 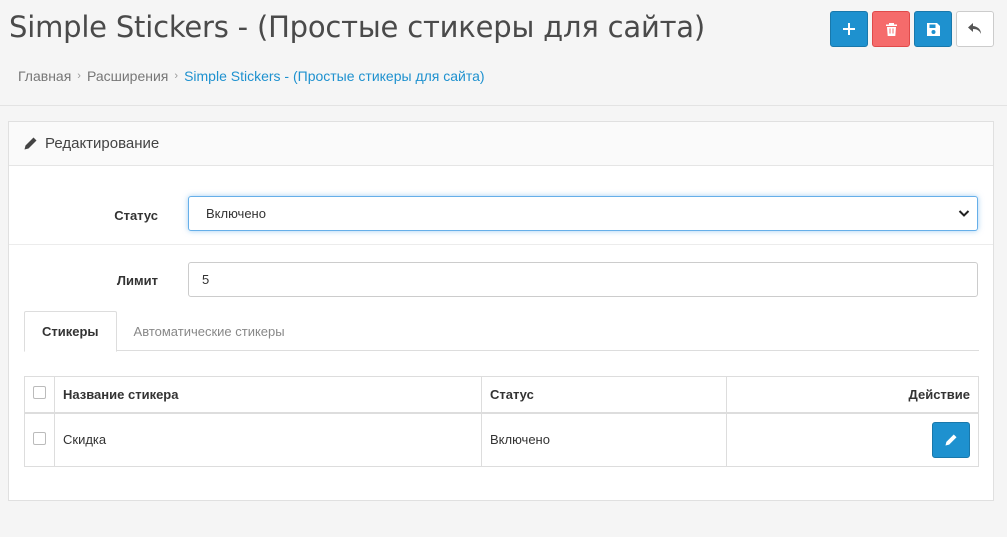 I want to click on plus-icon, so click(x=849, y=29).